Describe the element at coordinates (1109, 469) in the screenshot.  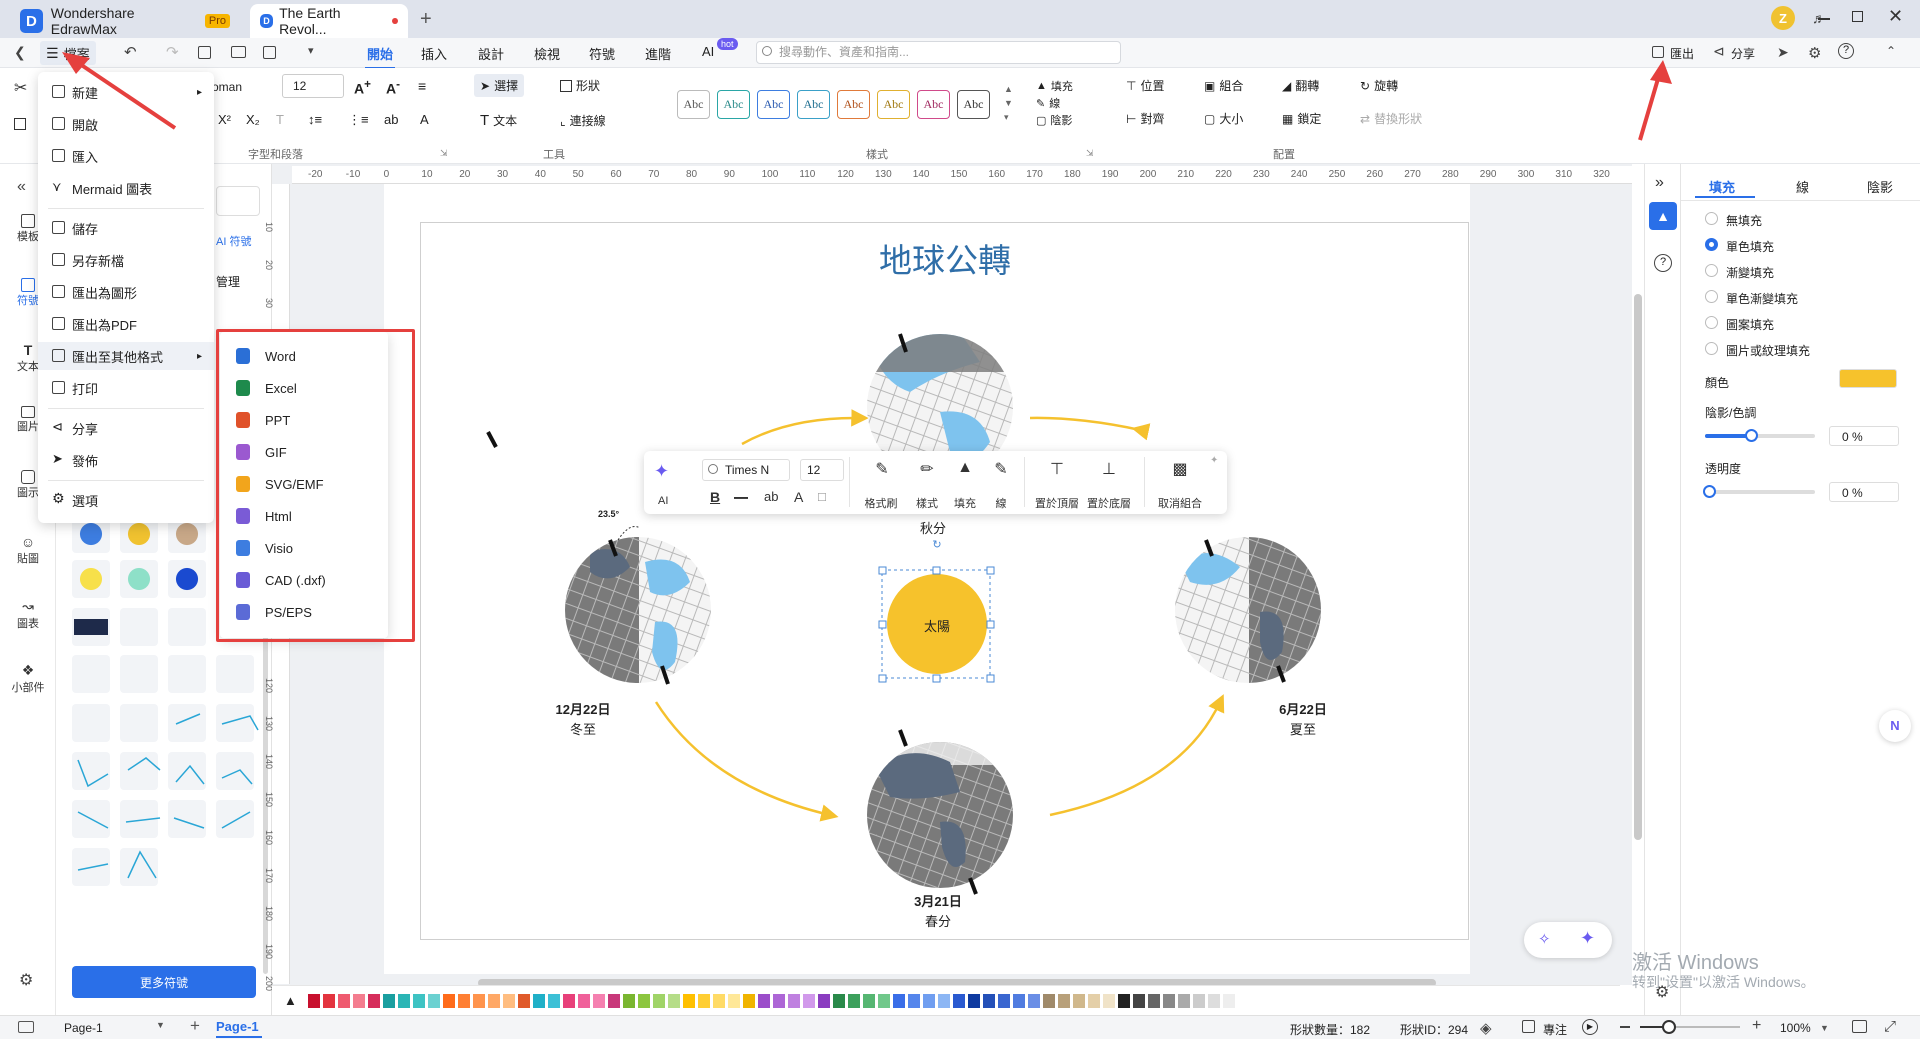
I see `send-to-back-icon: ⊥` at that location.